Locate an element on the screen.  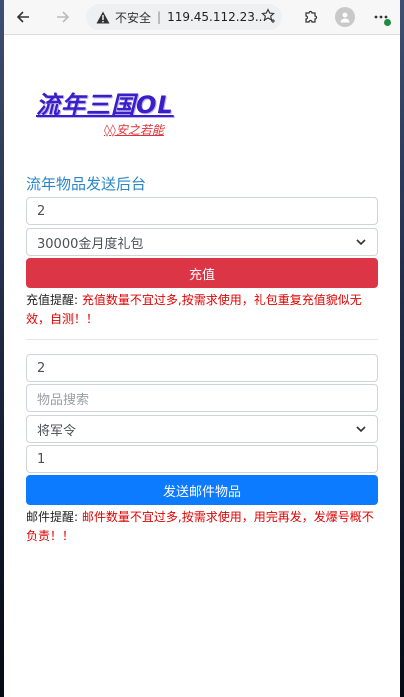
item-search-placeholder: 物品搜索 is located at coordinates (63, 400).